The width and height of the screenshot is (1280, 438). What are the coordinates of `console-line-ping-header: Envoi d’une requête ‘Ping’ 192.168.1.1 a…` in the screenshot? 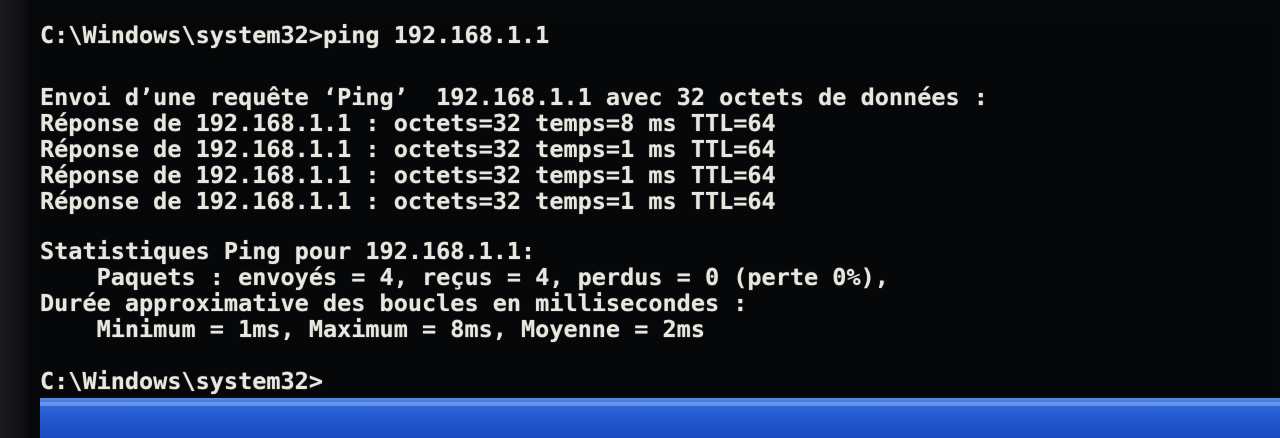 It's located at (514, 97).